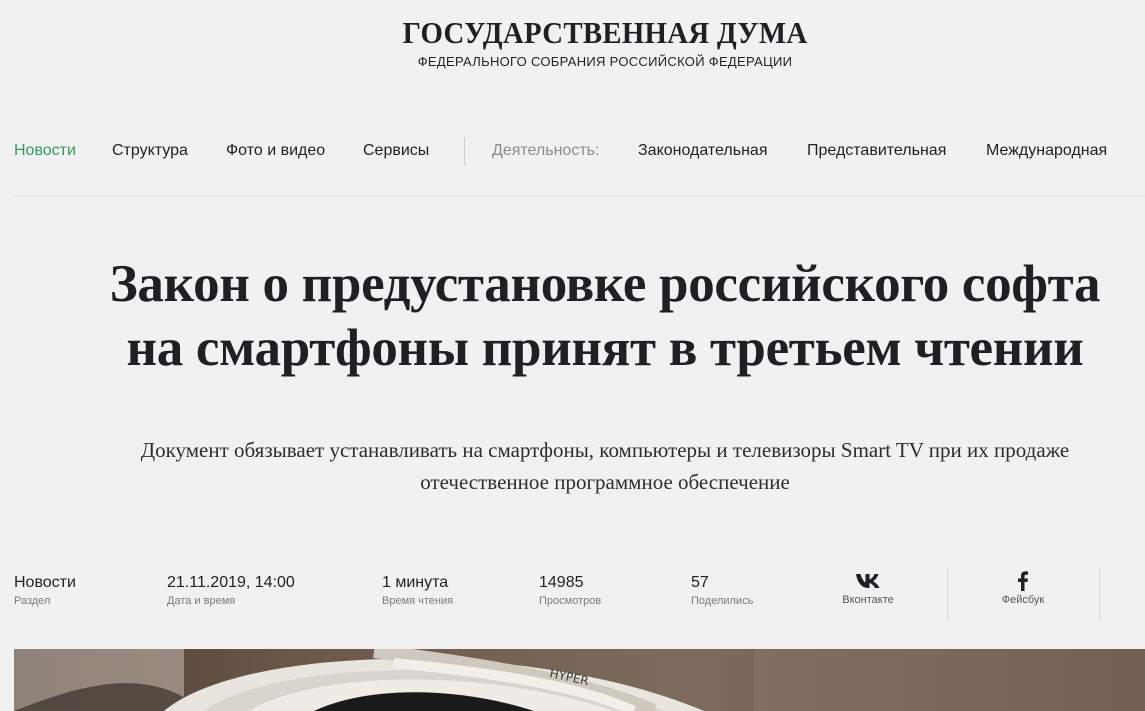 The image size is (1145, 711). What do you see at coordinates (464, 151) in the screenshot?
I see `nav-divider` at bounding box center [464, 151].